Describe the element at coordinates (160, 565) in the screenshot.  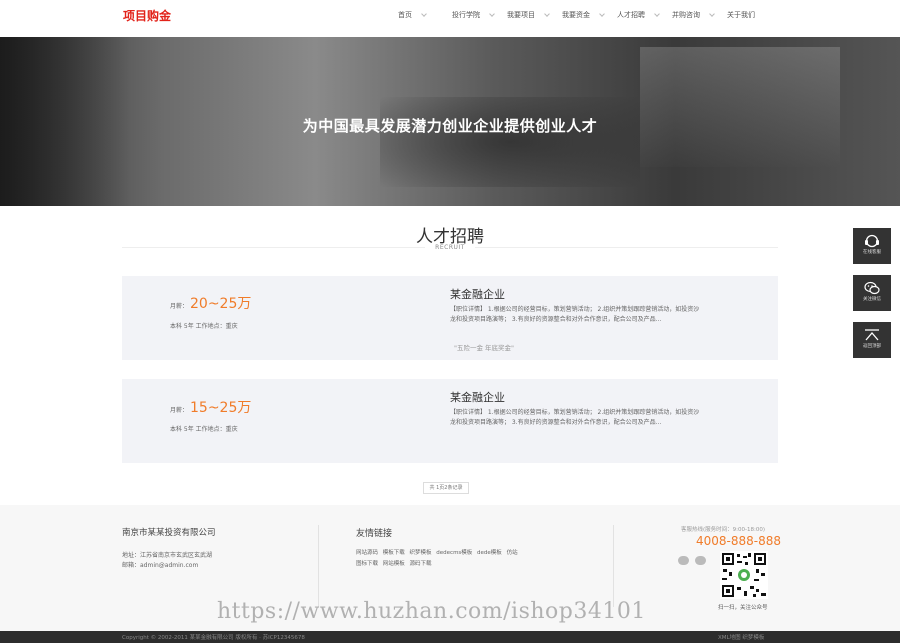
I see `footer-email: 邮箱：admin@admin.com` at that location.